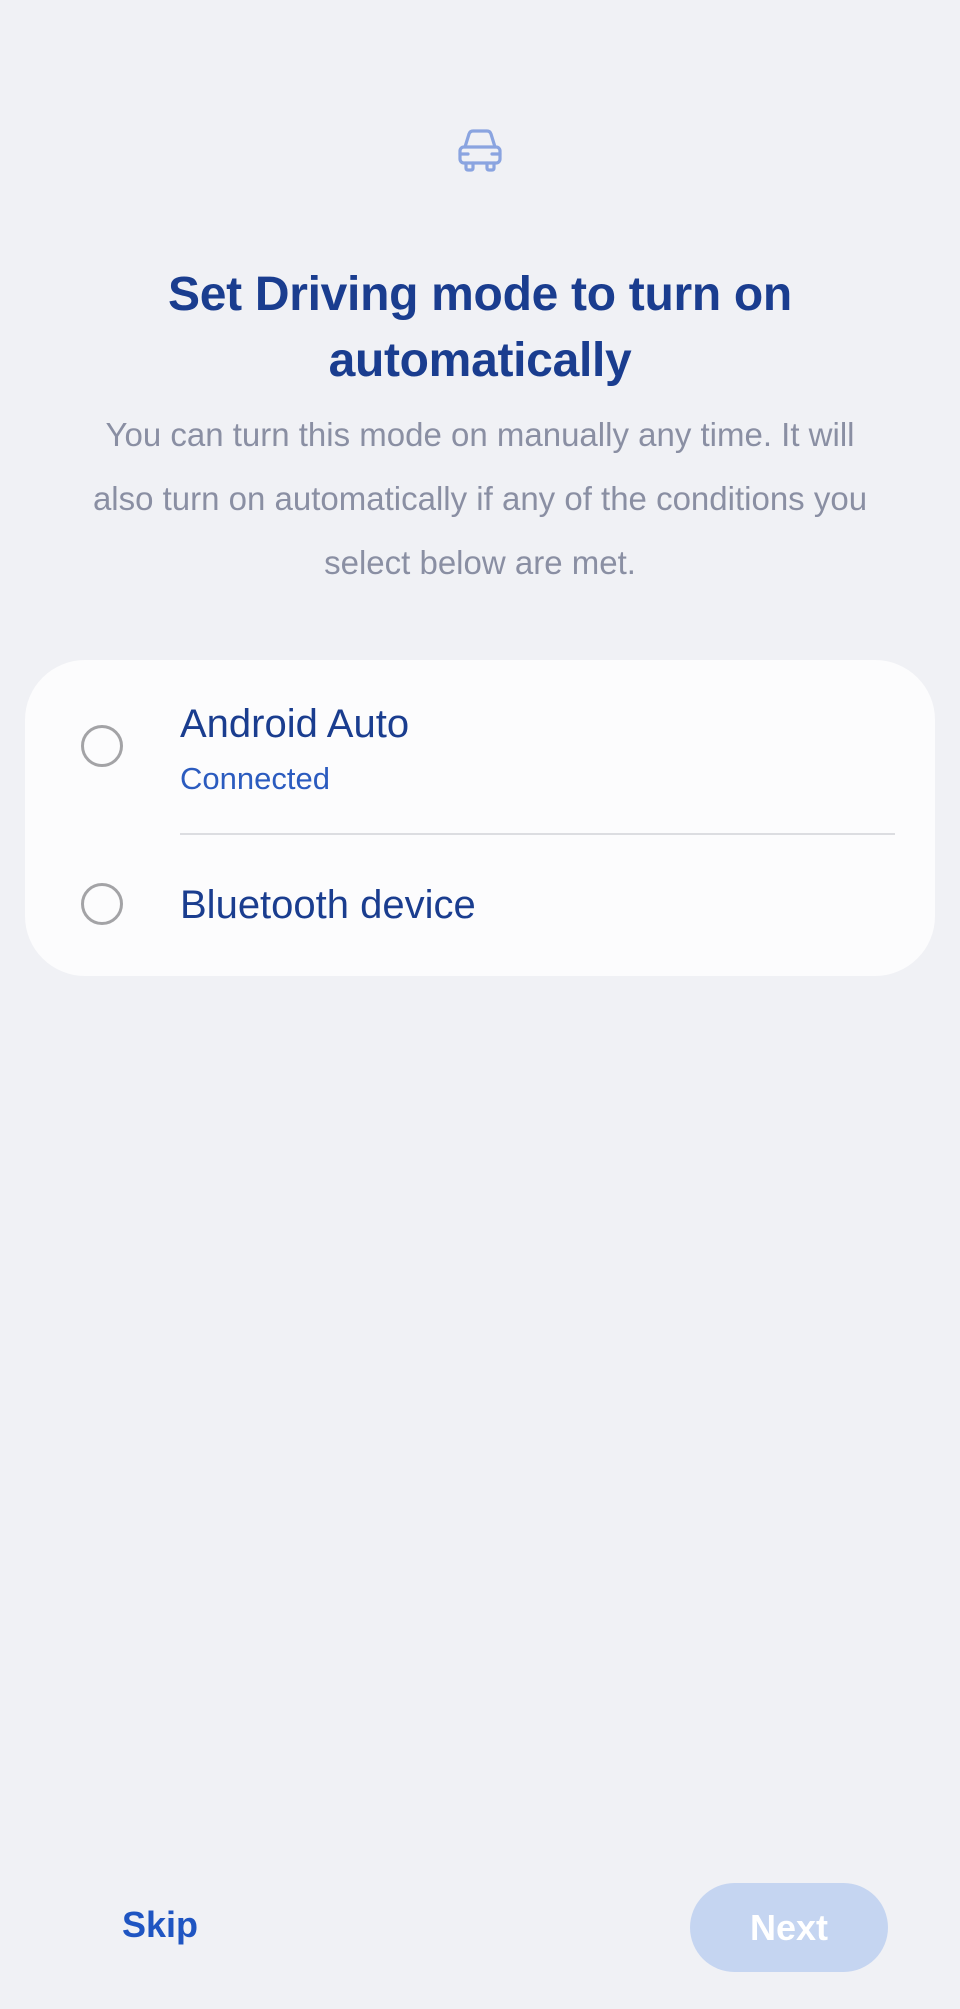 This screenshot has height=2009, width=960. I want to click on next-button: Next, so click(789, 1927).